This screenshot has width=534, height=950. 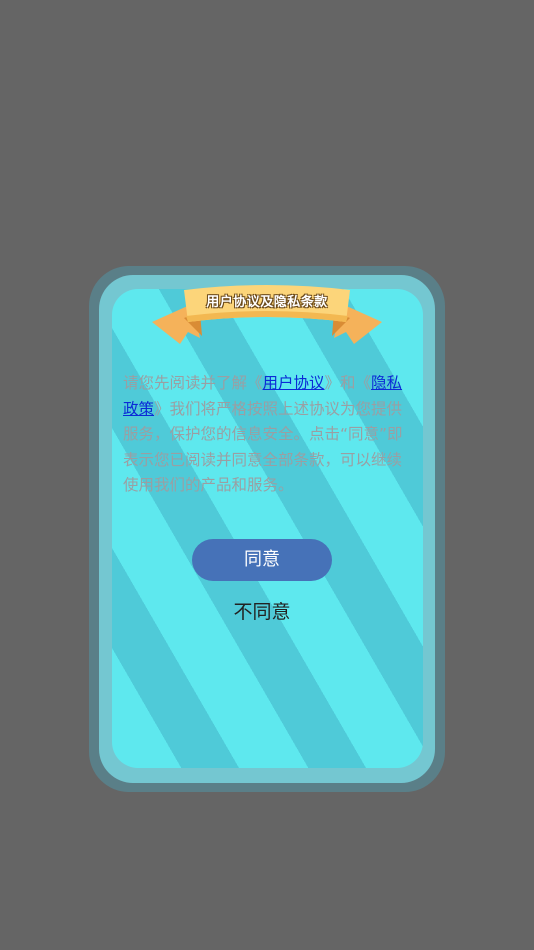 I want to click on agree-button: 同意, so click(x=262, y=560).